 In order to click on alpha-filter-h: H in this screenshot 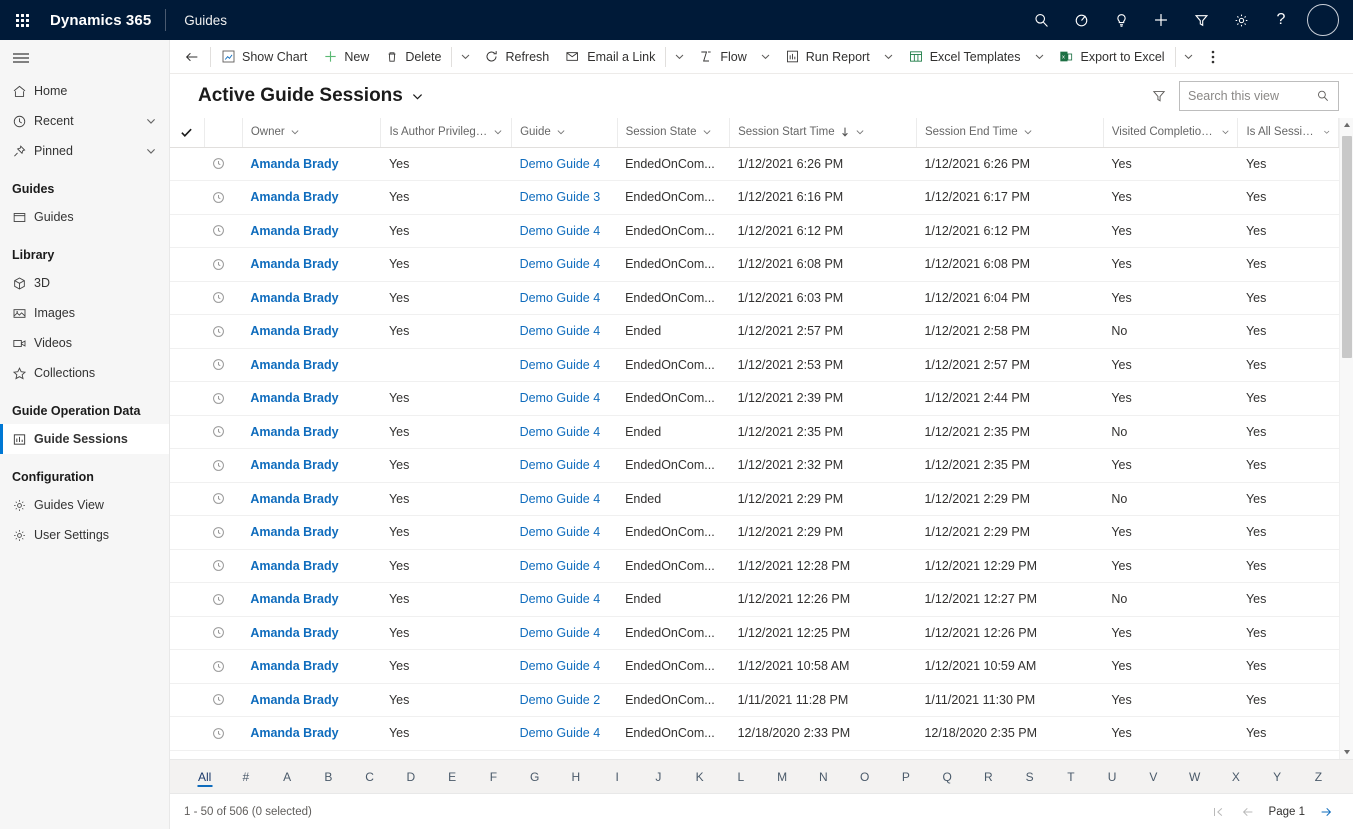, I will do `click(575, 777)`.